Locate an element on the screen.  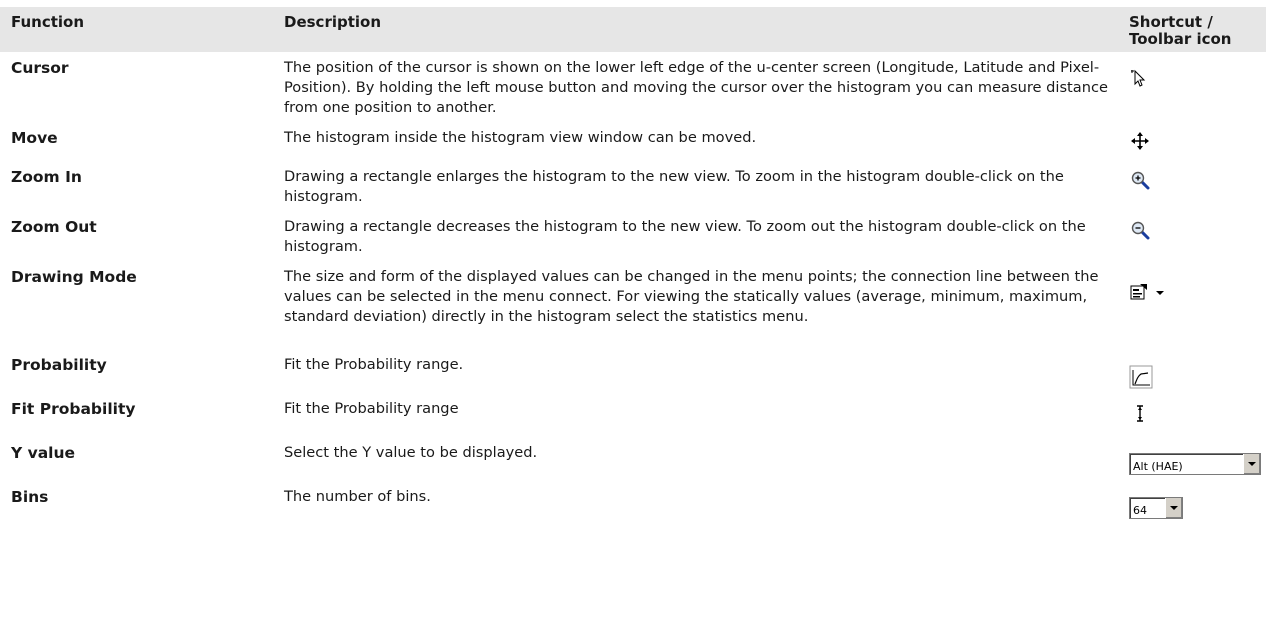
function-name: Zoom In is located at coordinates (46, 177).